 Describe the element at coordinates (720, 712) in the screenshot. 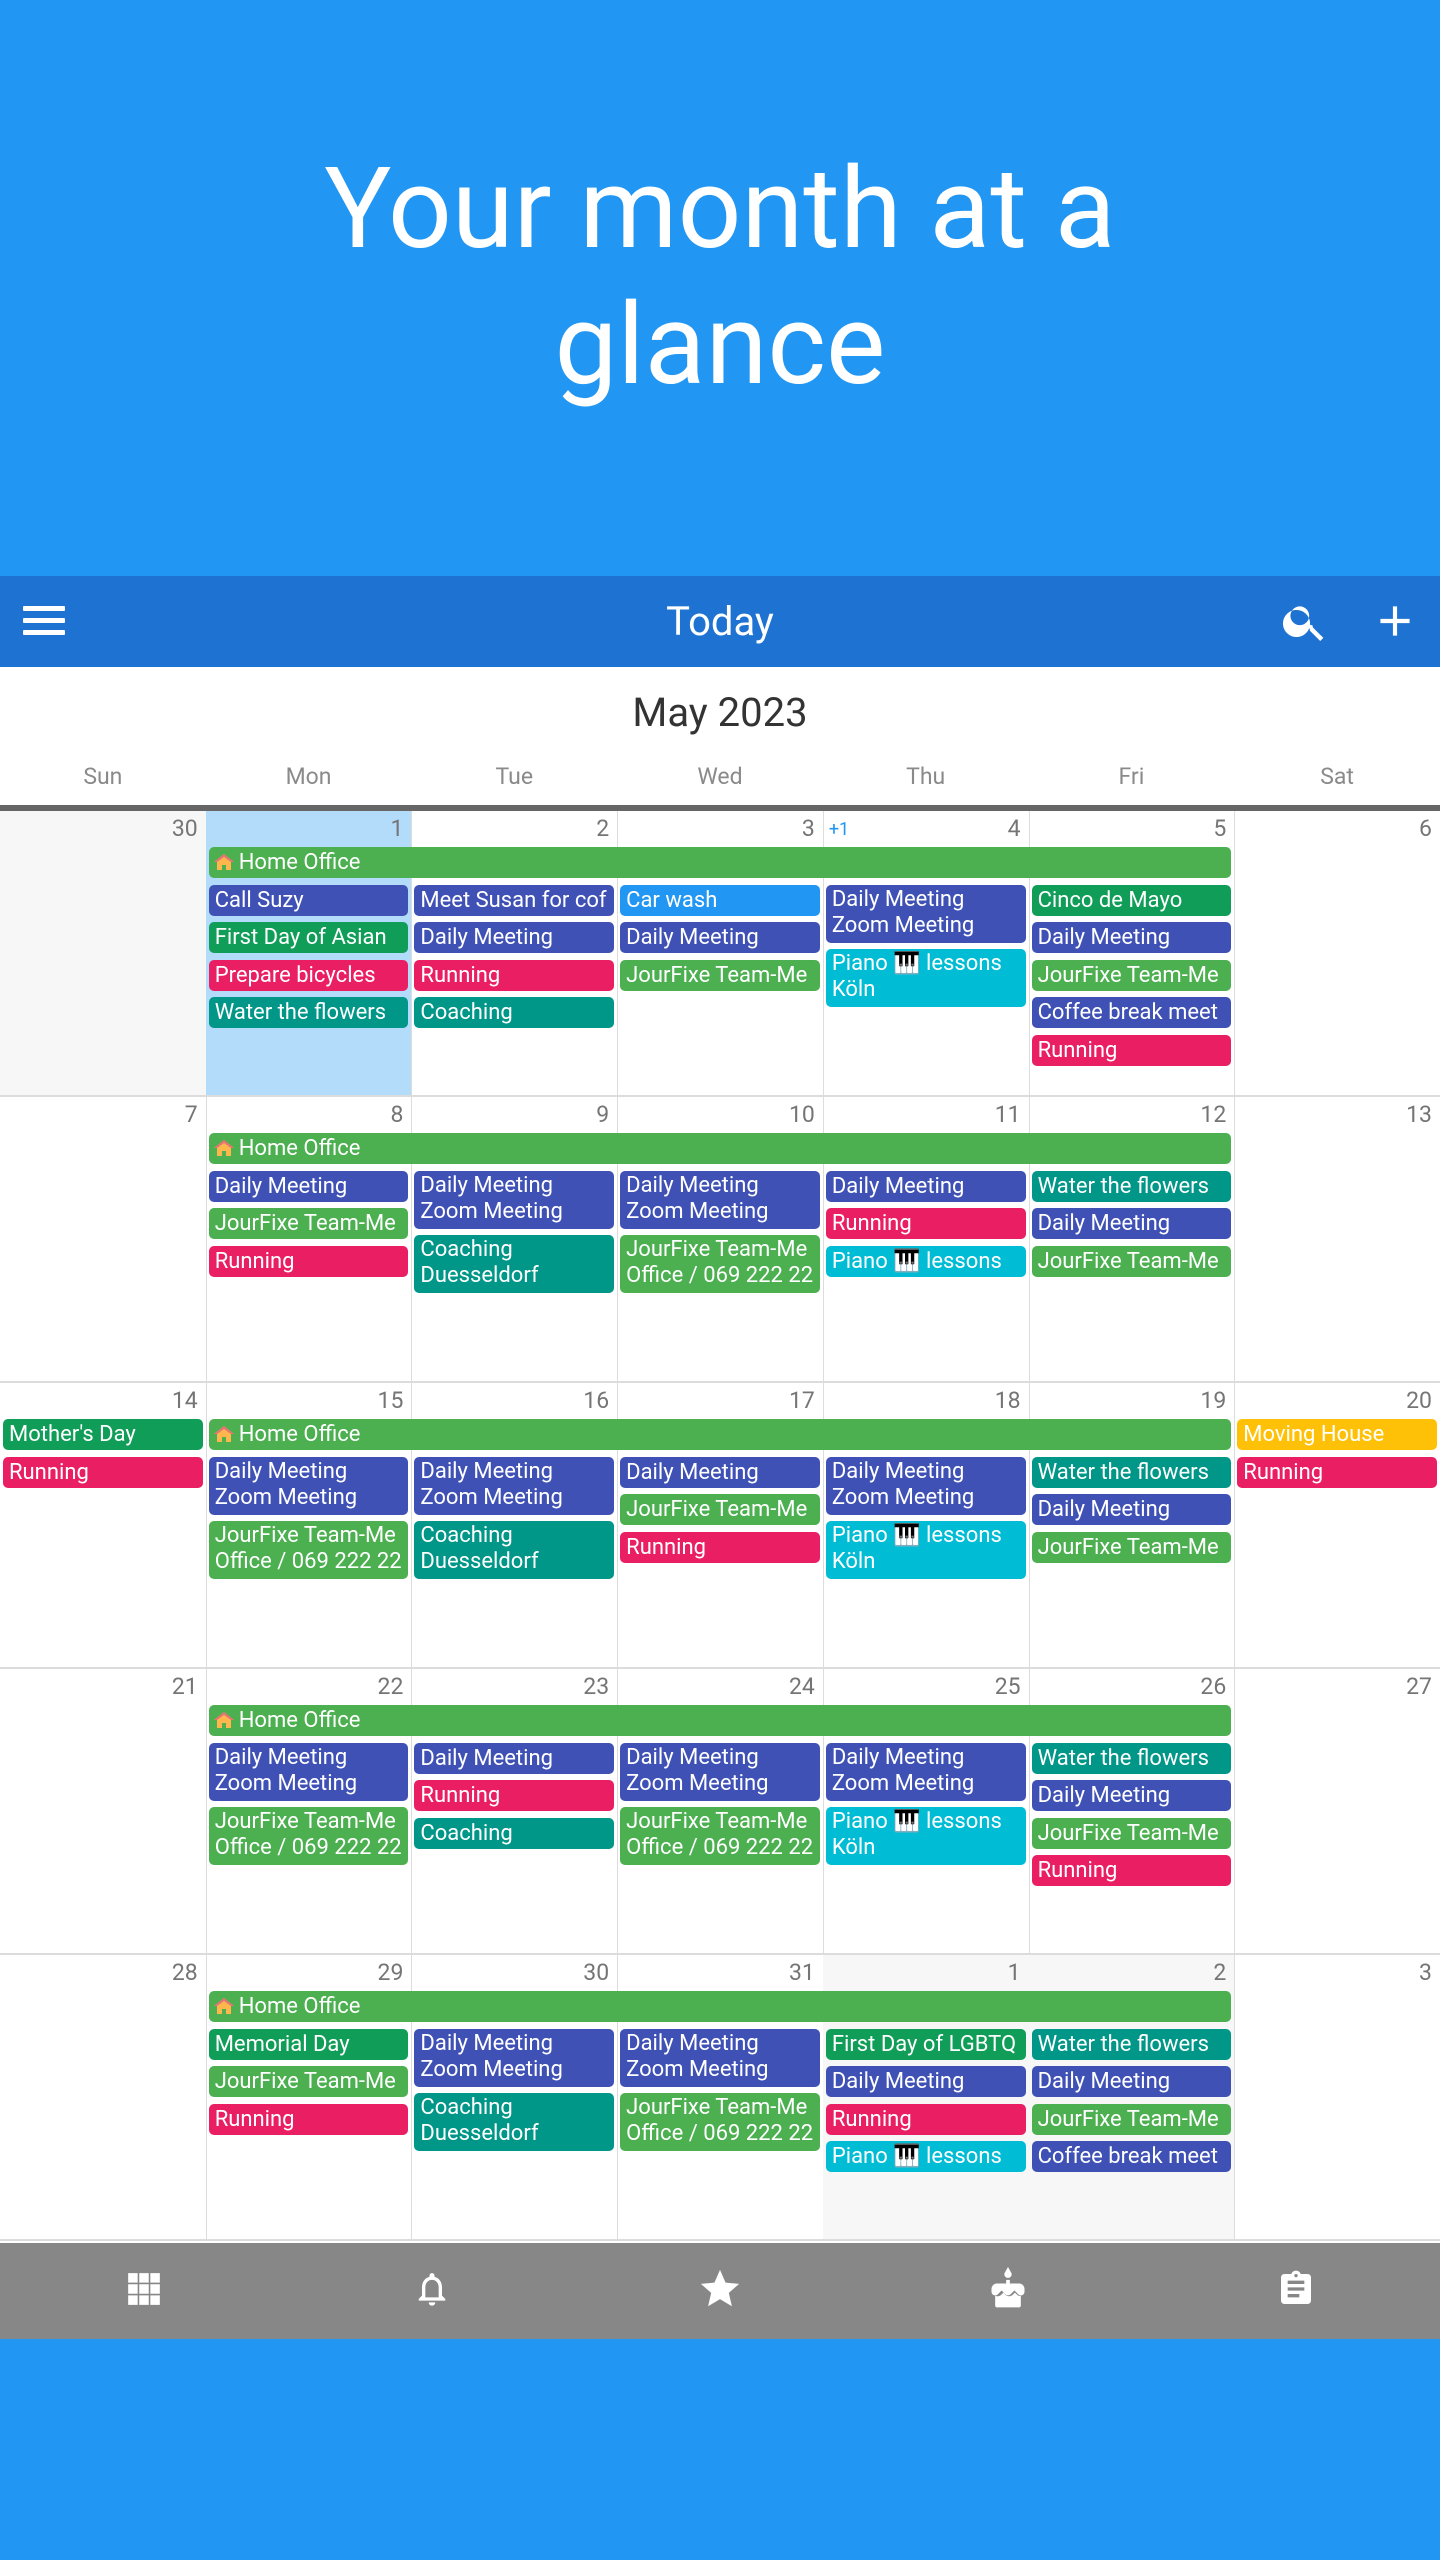

I see `month-title: May 2023` at that location.